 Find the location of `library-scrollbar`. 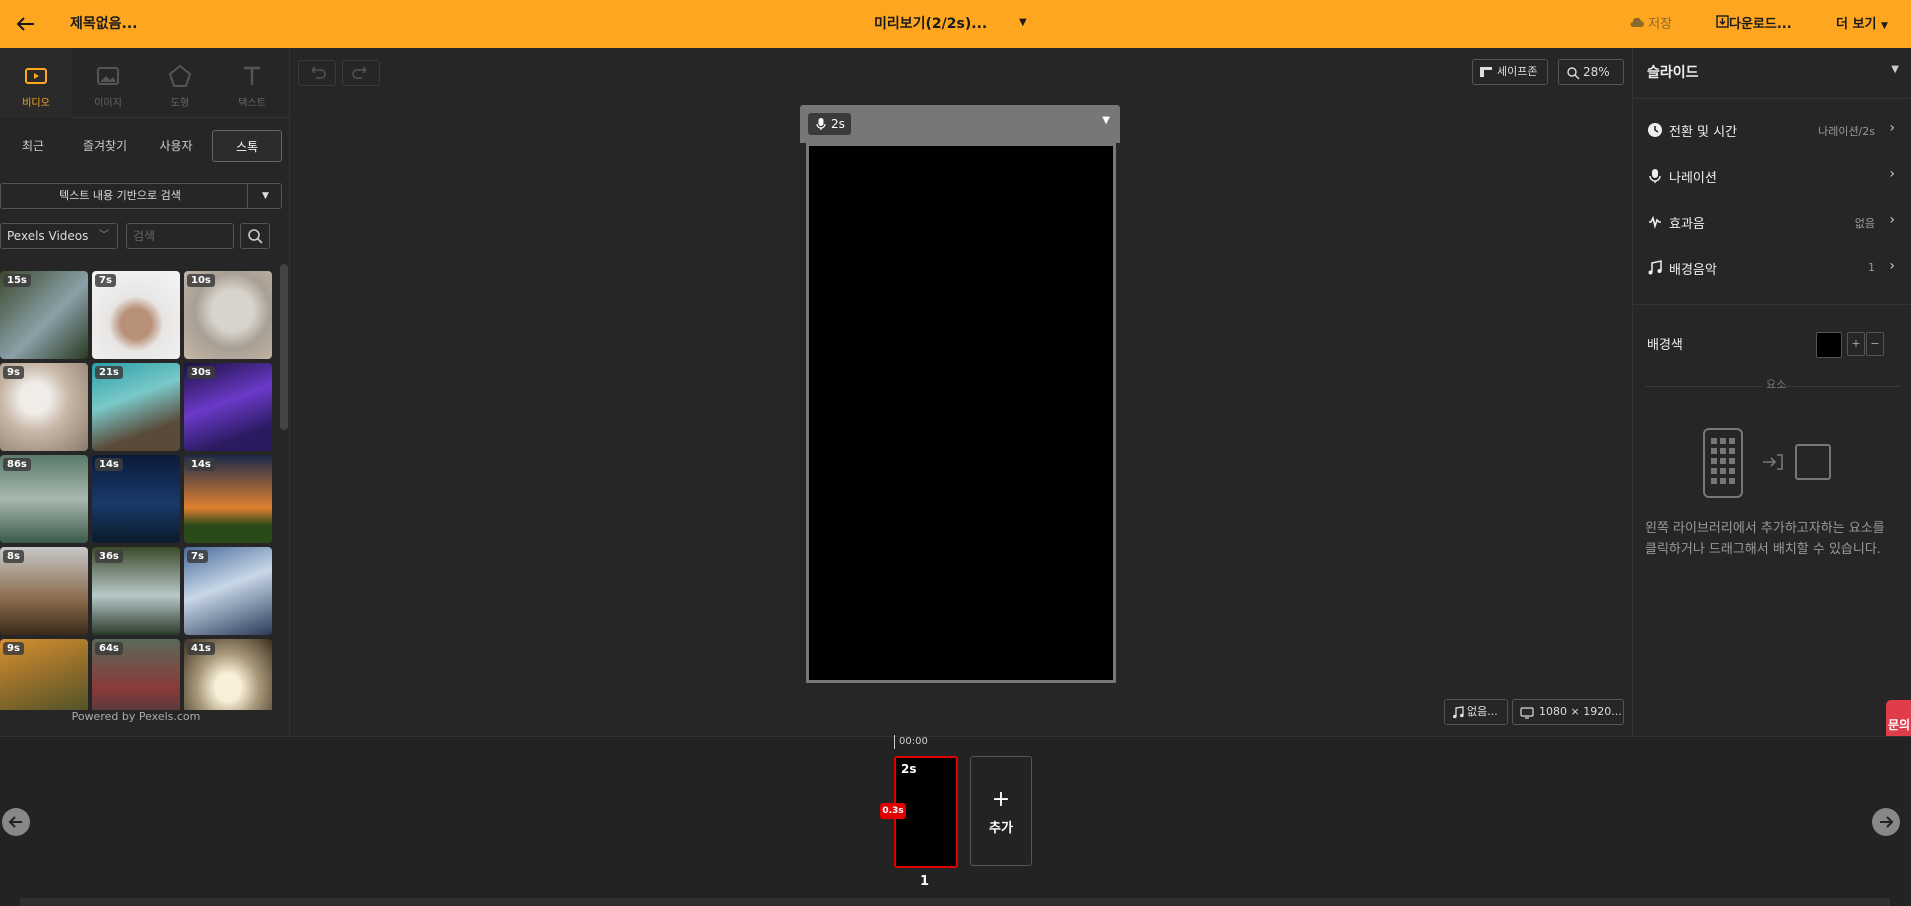

library-scrollbar is located at coordinates (284, 347).